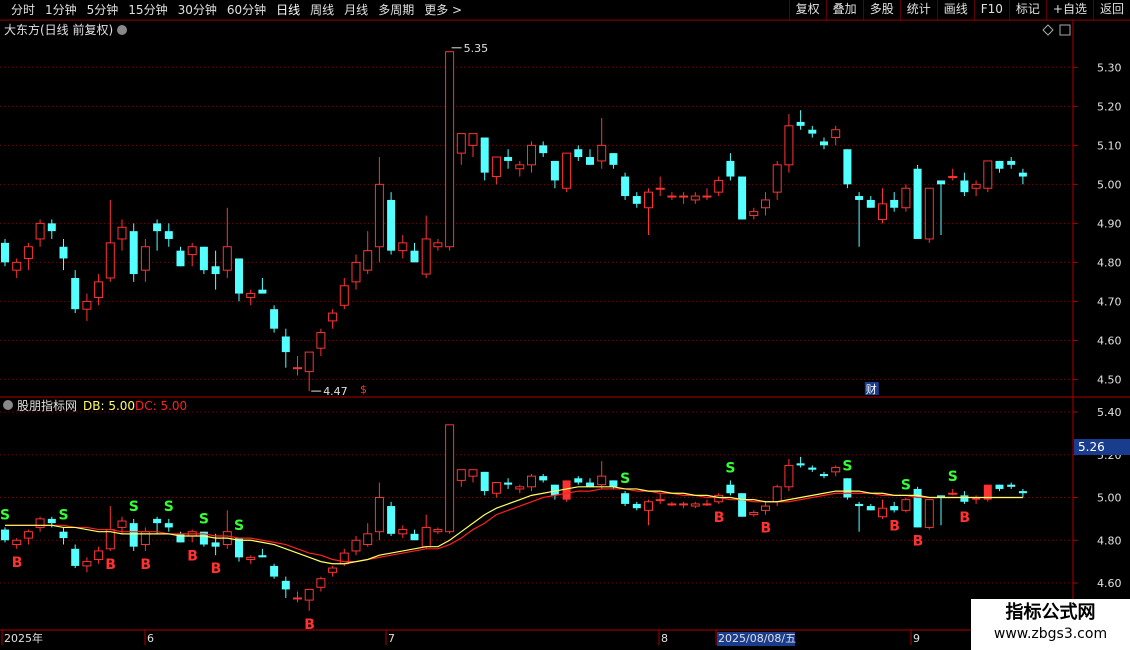 The image size is (1130, 650). I want to click on watermark: 指标公式网 www.zbgs3.com, so click(1050, 624).